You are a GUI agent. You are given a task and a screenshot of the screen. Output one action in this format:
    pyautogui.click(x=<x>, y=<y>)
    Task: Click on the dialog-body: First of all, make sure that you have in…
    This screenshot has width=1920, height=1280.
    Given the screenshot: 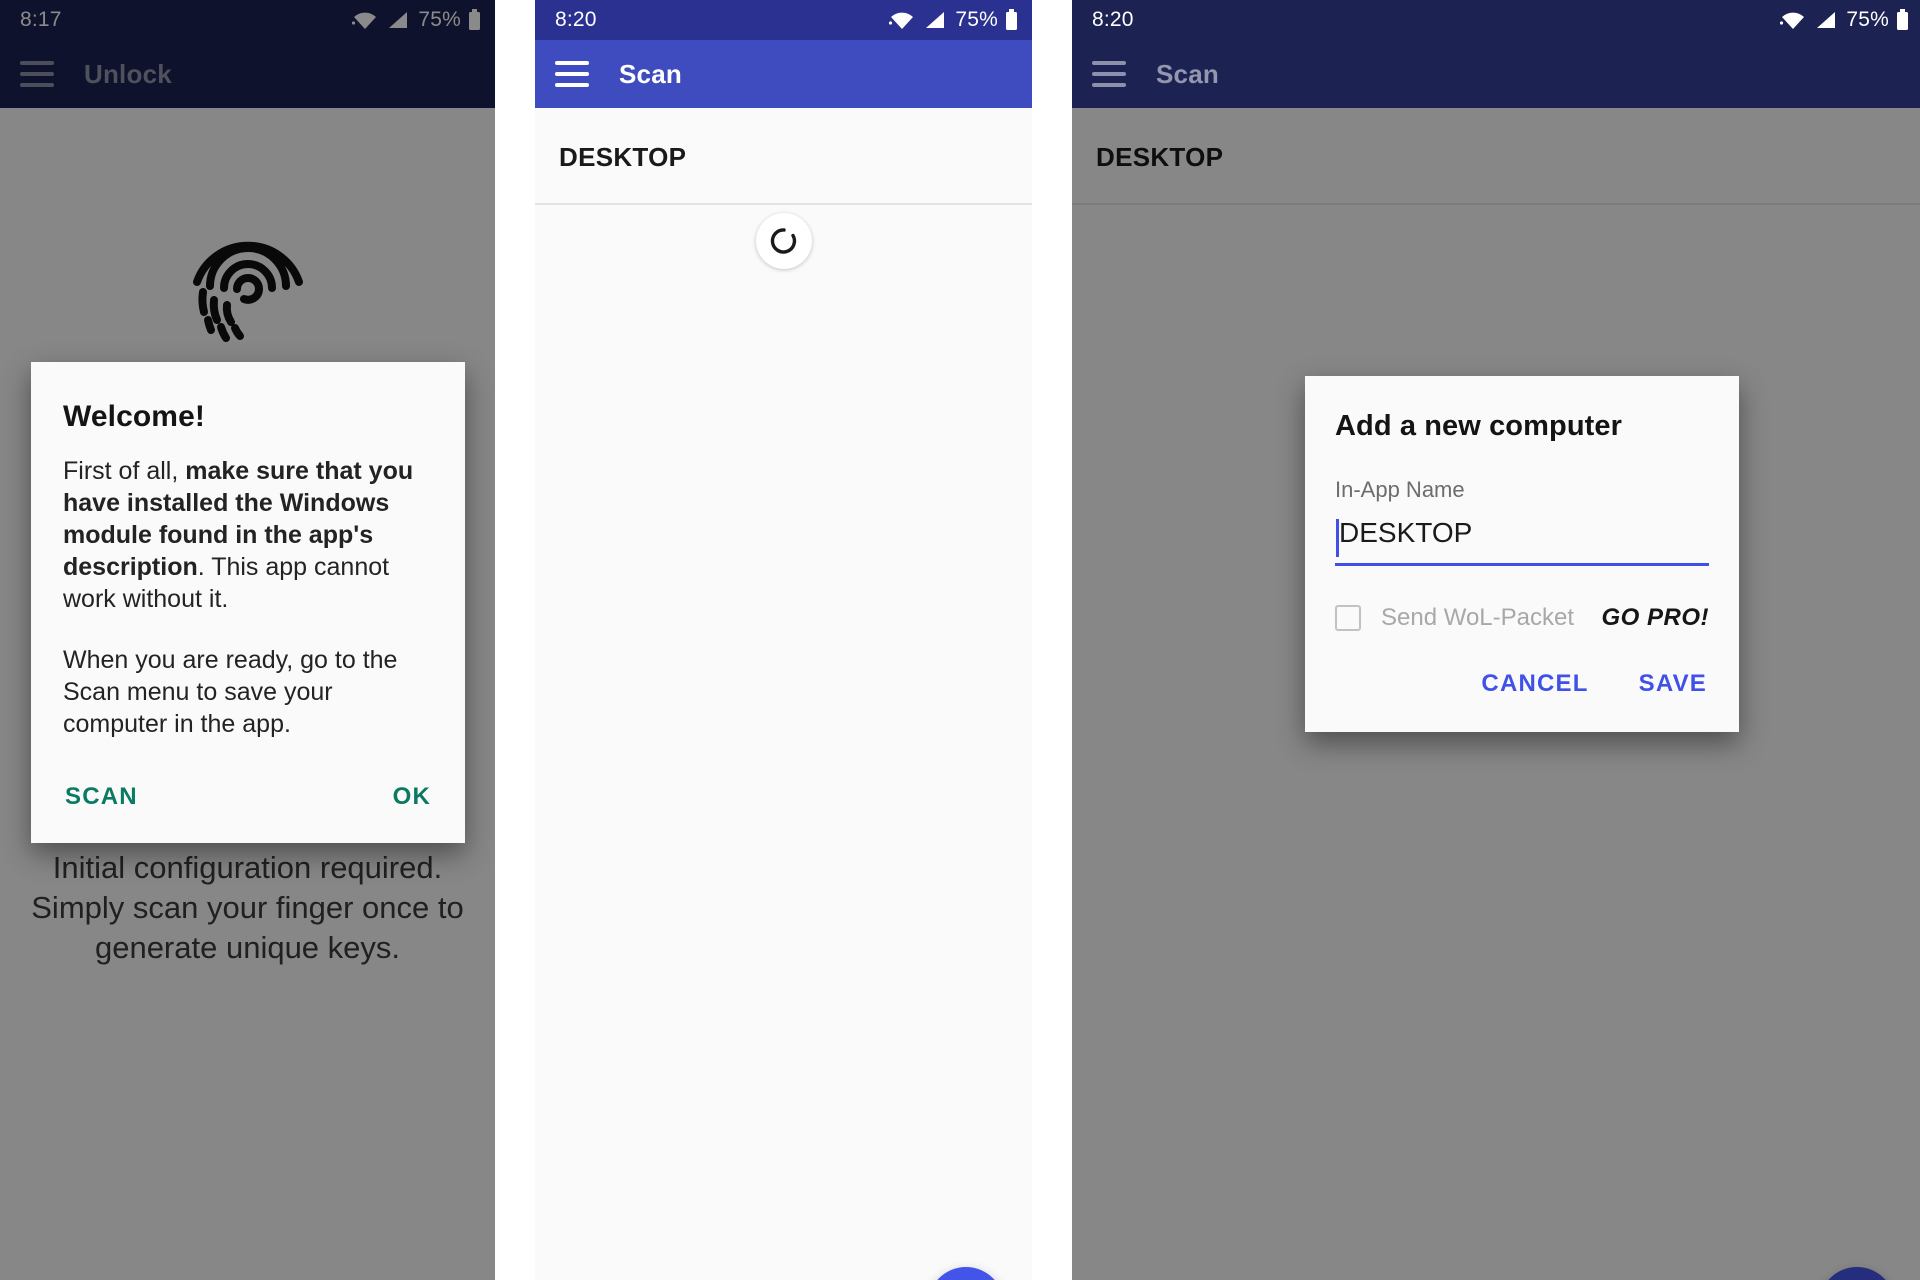 What is the action you would take?
    pyautogui.click(x=248, y=598)
    